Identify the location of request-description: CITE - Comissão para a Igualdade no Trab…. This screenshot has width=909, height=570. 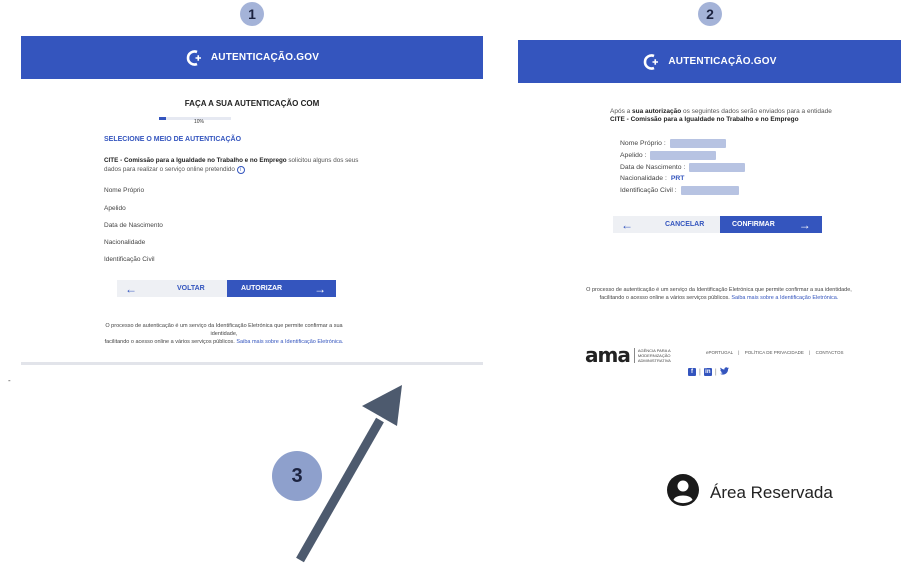
(234, 165).